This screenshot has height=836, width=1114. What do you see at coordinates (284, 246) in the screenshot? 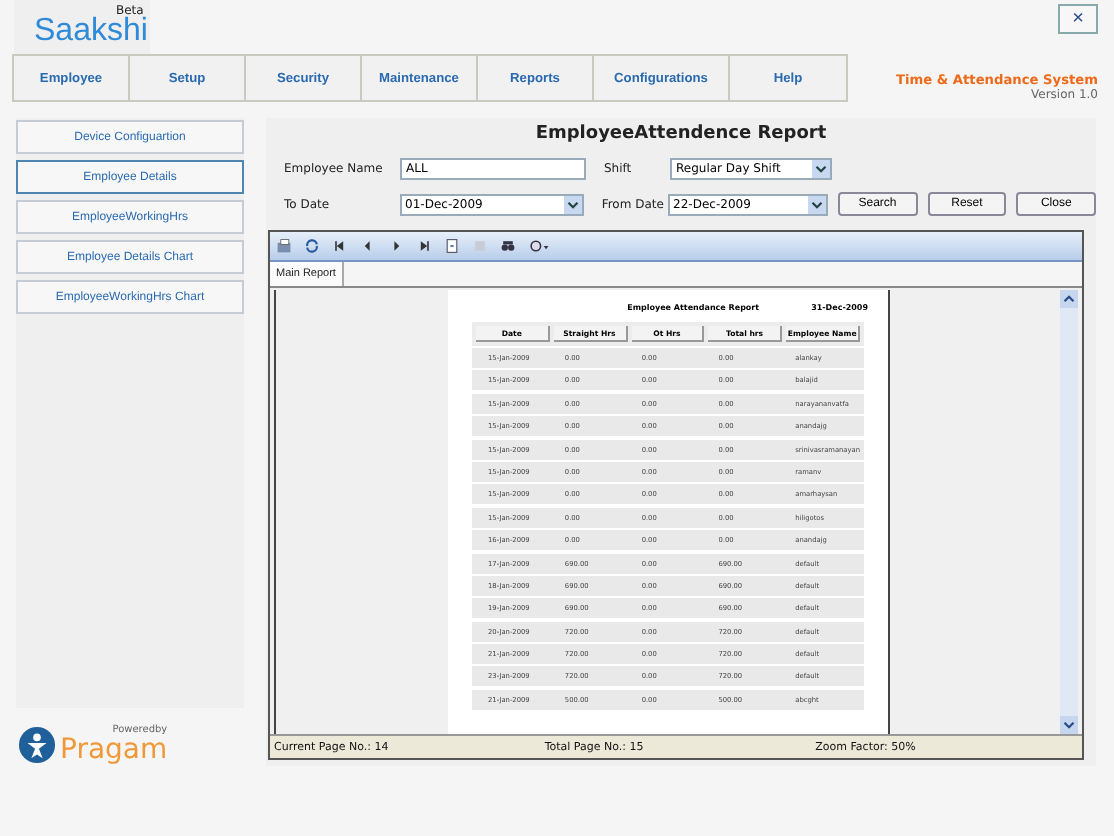
I see `export-icon` at bounding box center [284, 246].